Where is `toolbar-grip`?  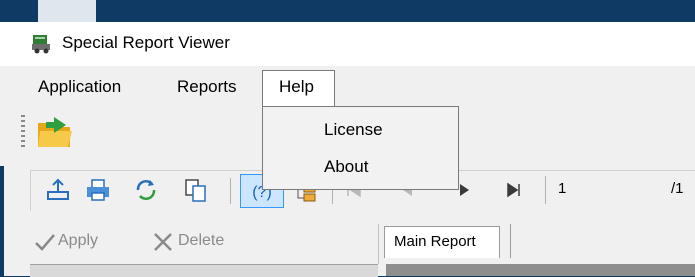 toolbar-grip is located at coordinates (23, 131).